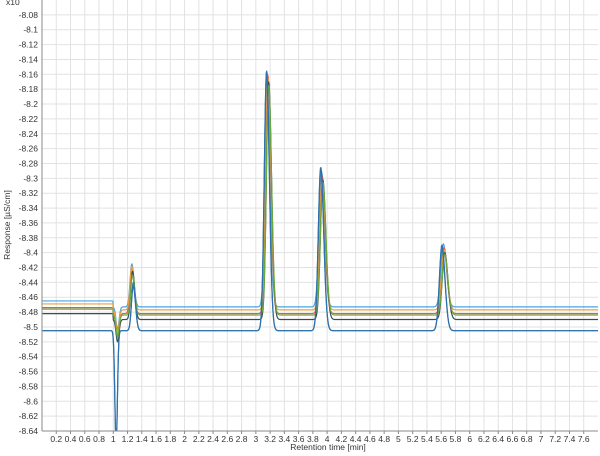  Describe the element at coordinates (29, 74) in the screenshot. I see `y-tick-label: -8.16` at that location.